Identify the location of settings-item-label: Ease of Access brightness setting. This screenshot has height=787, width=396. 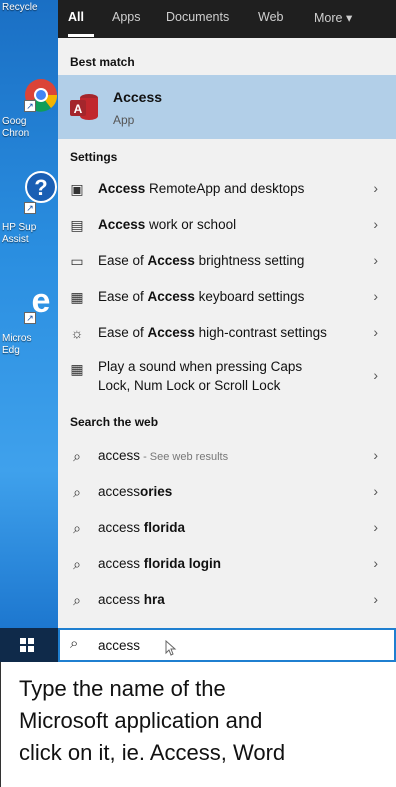
(201, 260).